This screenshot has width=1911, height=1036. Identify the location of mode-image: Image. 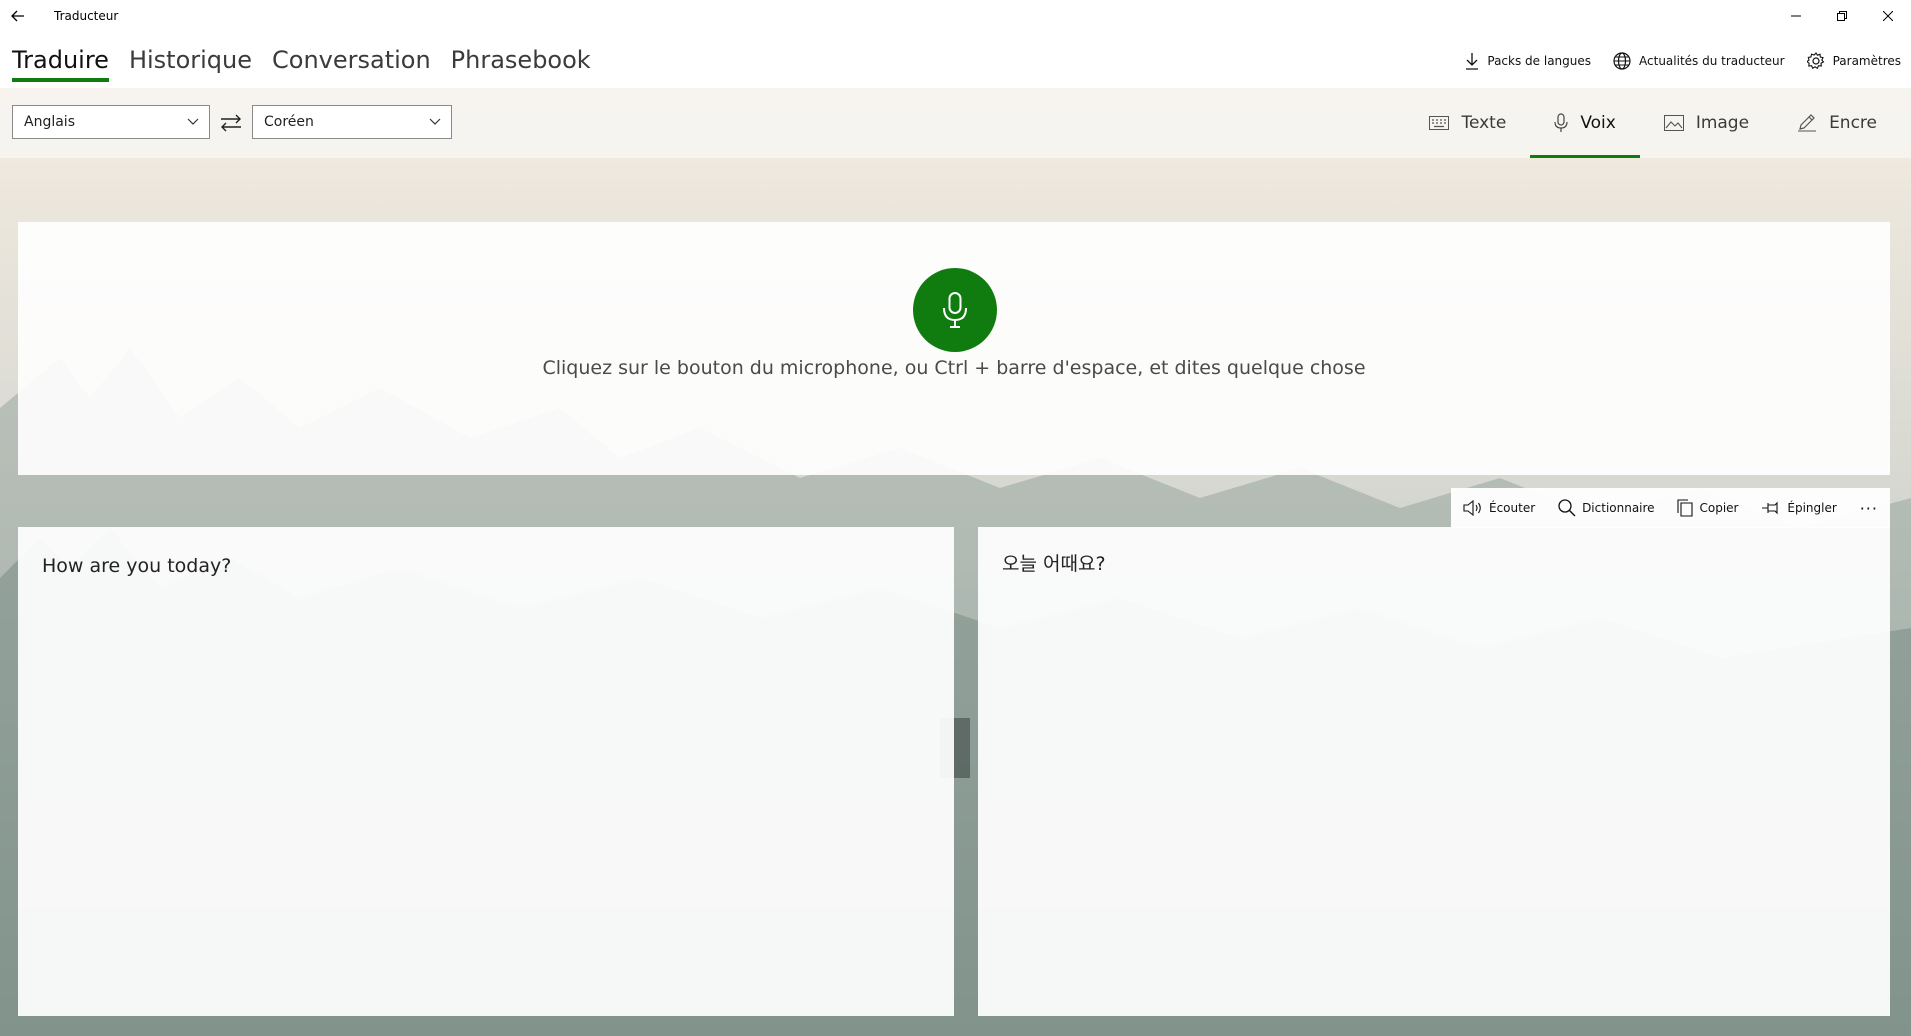
(1706, 123).